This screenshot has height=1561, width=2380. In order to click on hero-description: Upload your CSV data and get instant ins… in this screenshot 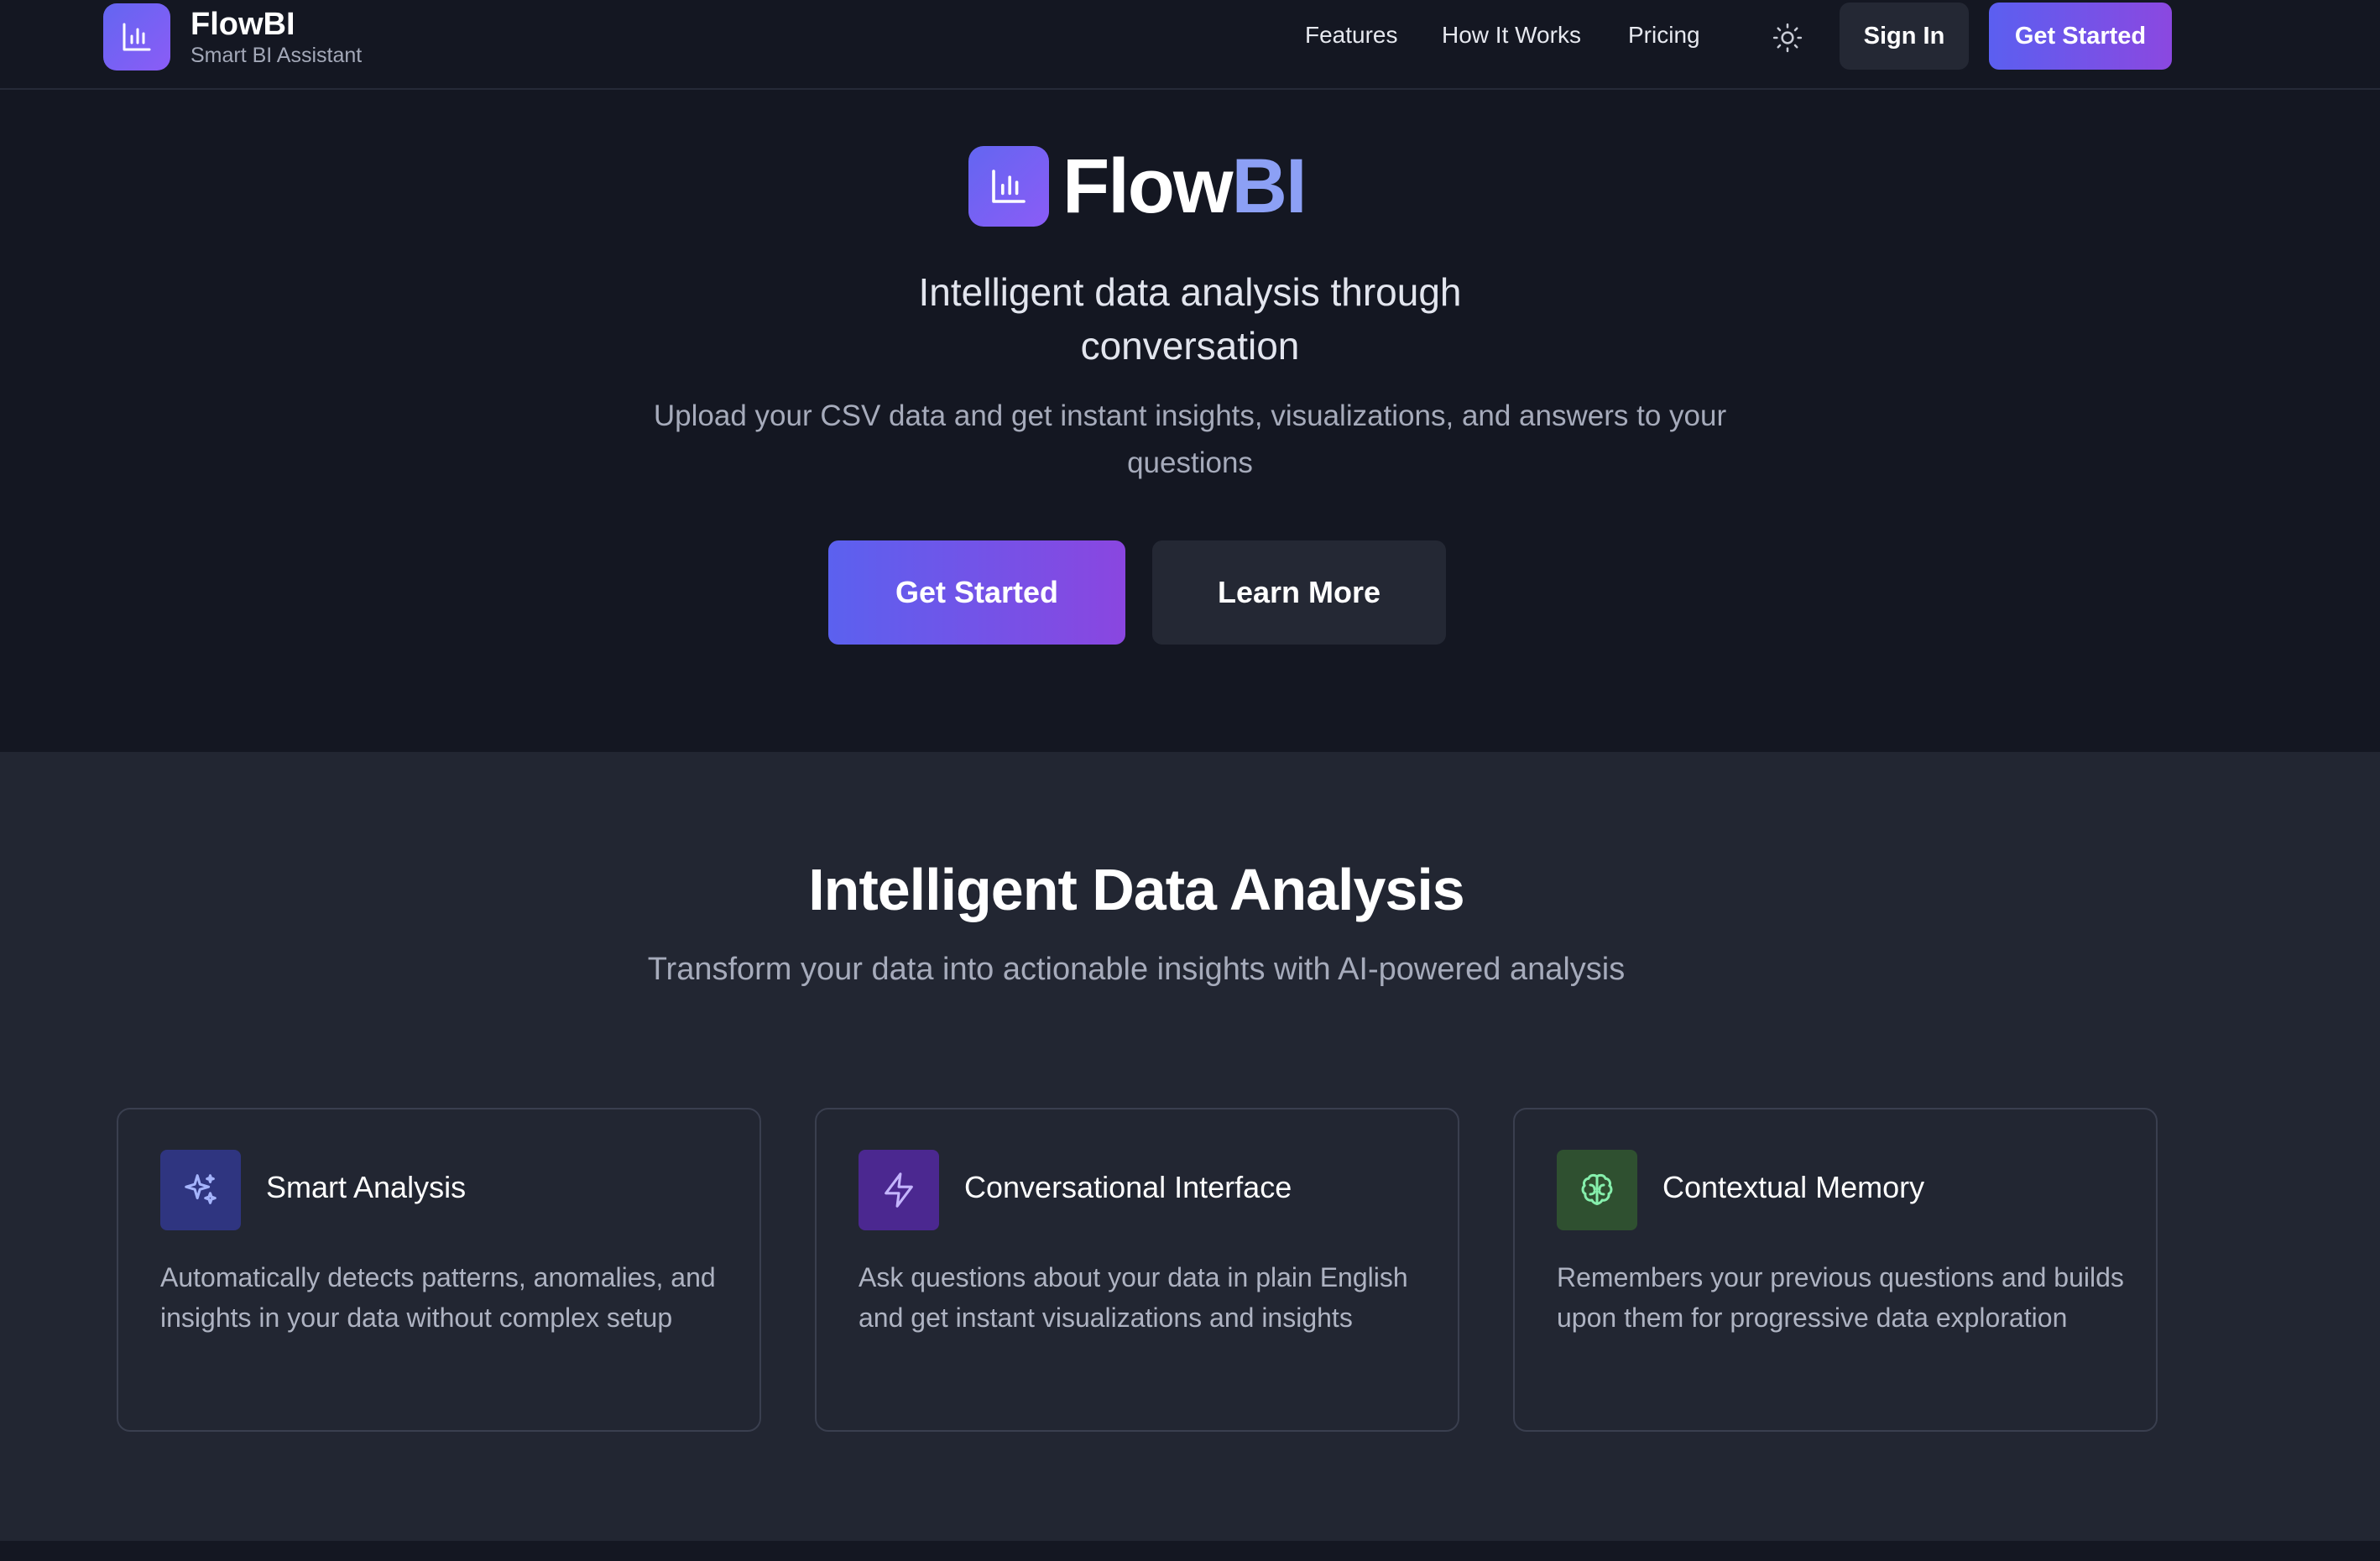, I will do `click(1190, 440)`.